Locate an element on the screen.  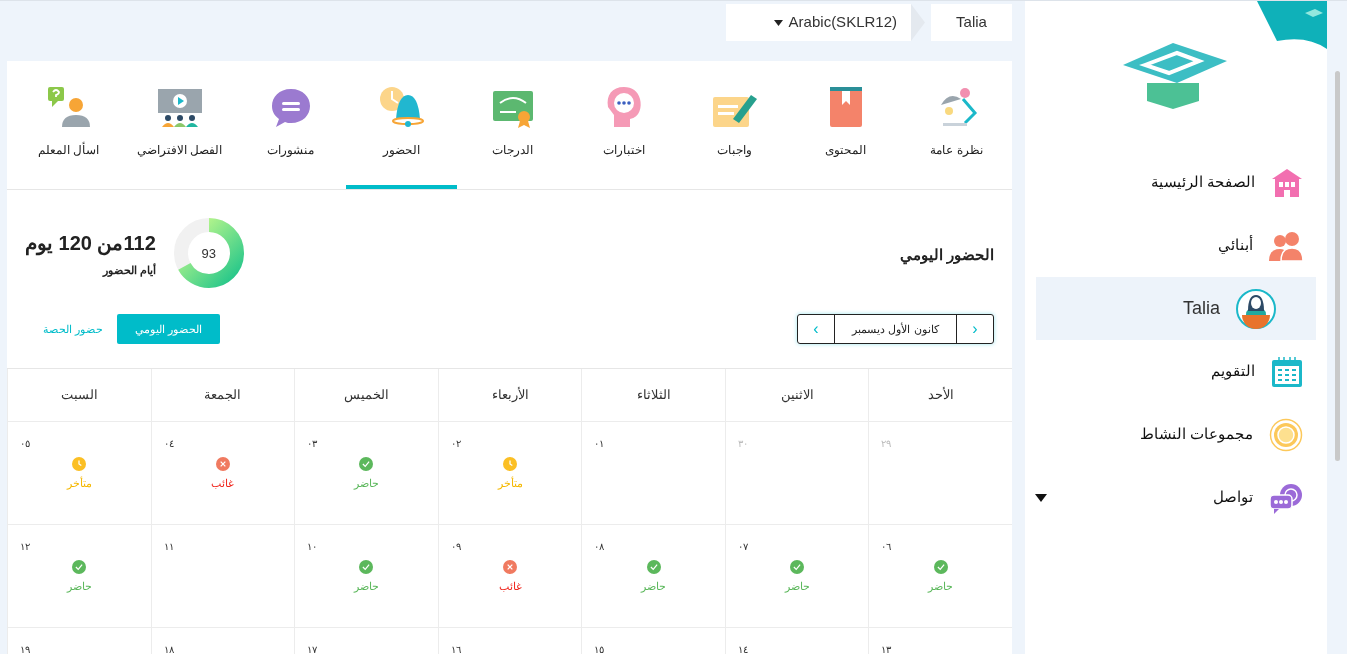
language-label: Arabic(SKLR12) is located at coordinates (842, 22).